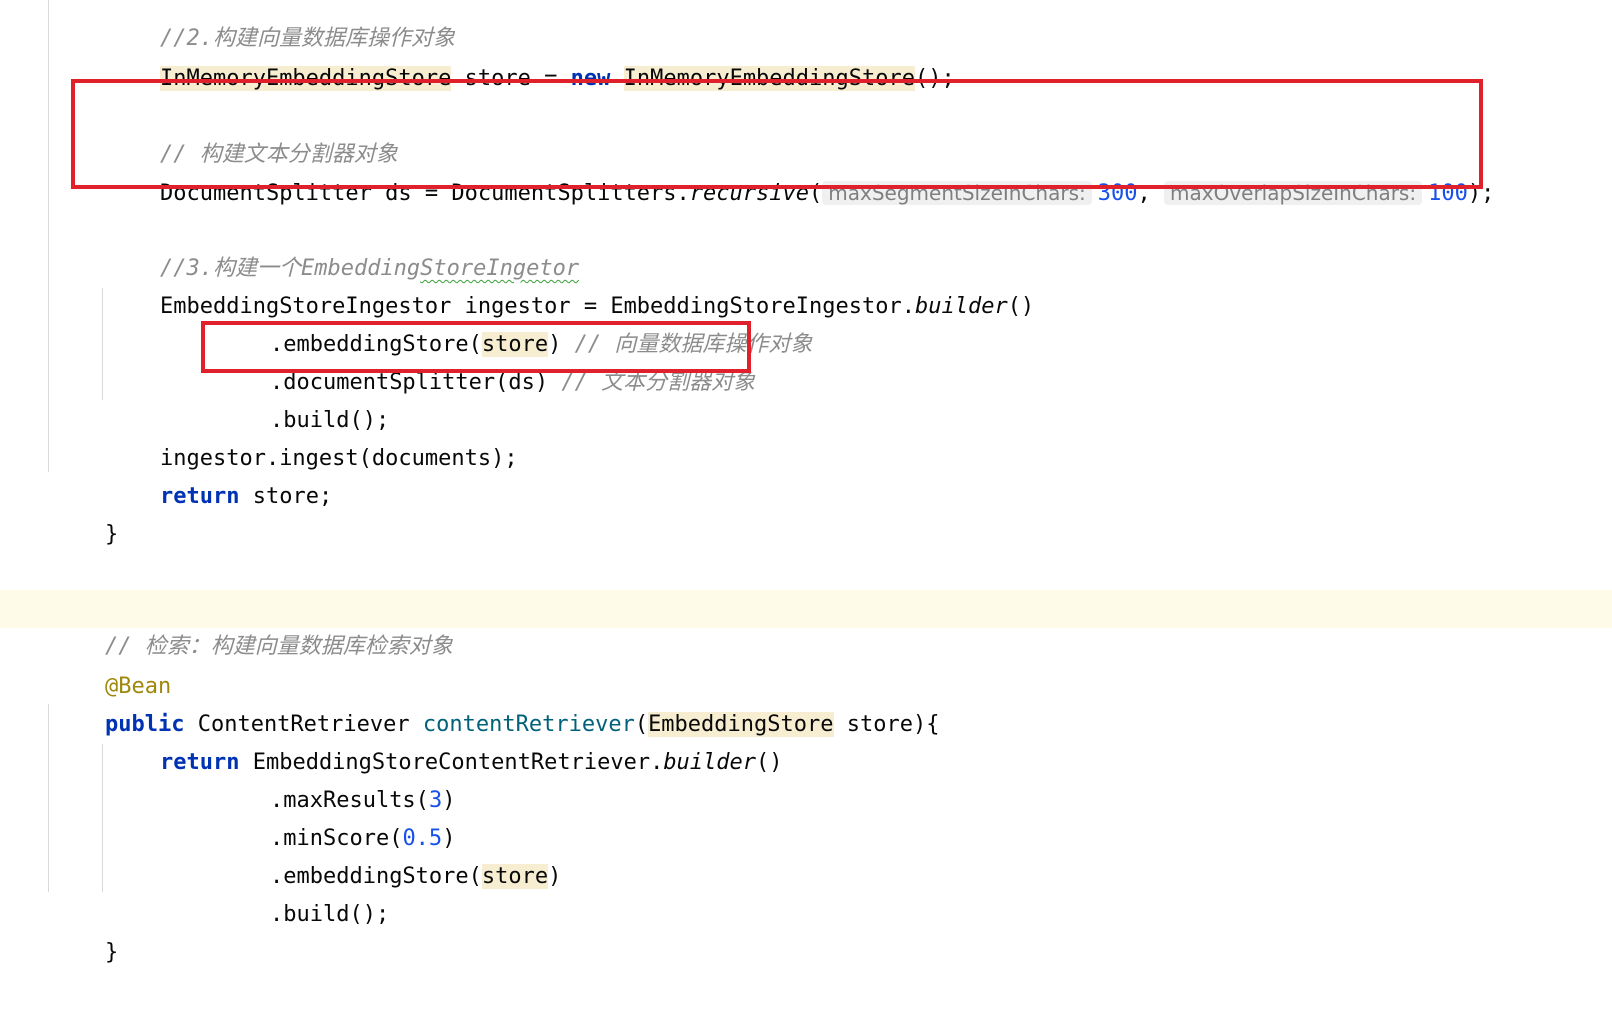  Describe the element at coordinates (219, 474) in the screenshot. I see `code-line: return store;` at that location.